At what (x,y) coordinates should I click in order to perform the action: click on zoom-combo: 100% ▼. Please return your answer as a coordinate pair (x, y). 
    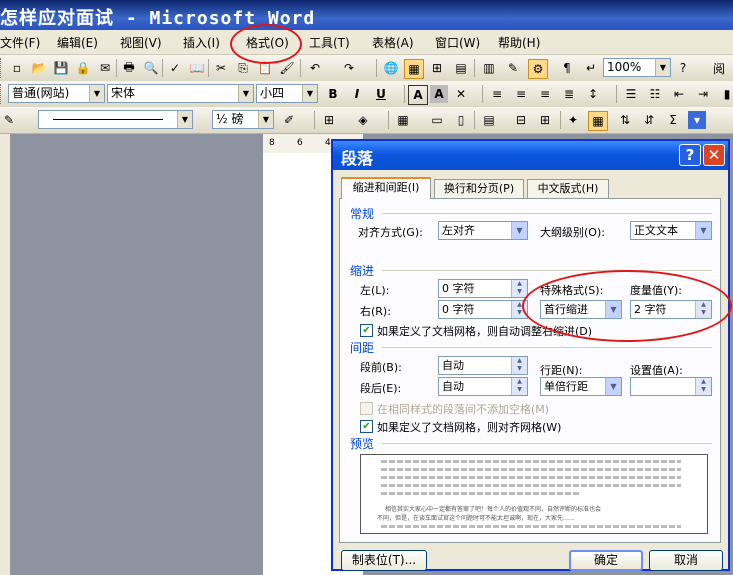
    Looking at the image, I should click on (637, 67).